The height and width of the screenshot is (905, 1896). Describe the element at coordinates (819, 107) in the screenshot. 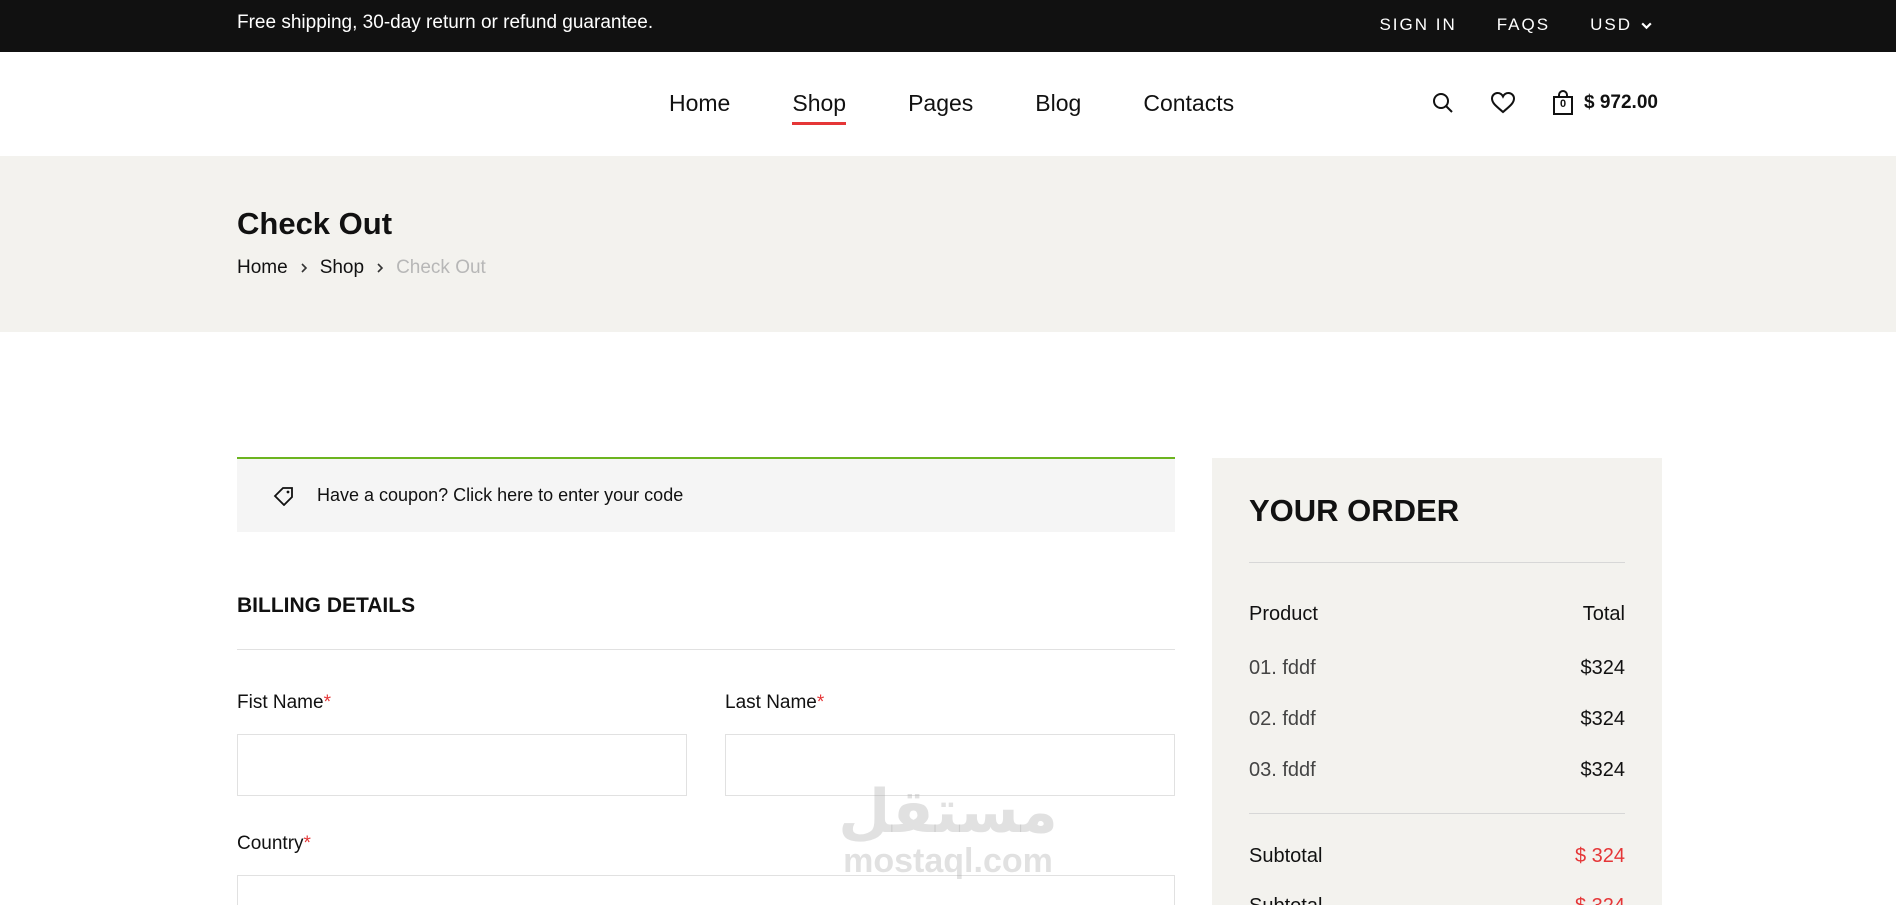

I see `nav-shop: Shop` at that location.